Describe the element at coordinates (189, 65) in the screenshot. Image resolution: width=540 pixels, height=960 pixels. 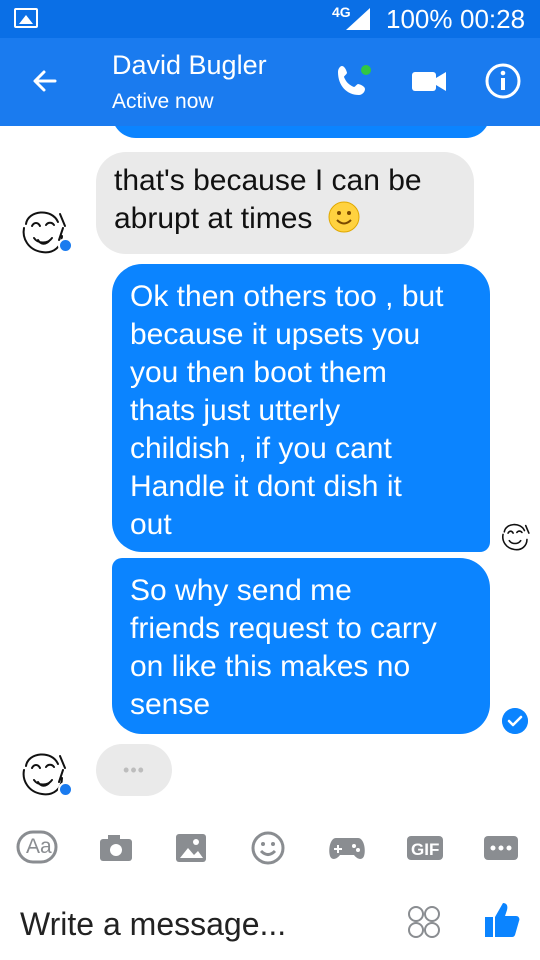
I see `contact-name: David Bugler` at that location.